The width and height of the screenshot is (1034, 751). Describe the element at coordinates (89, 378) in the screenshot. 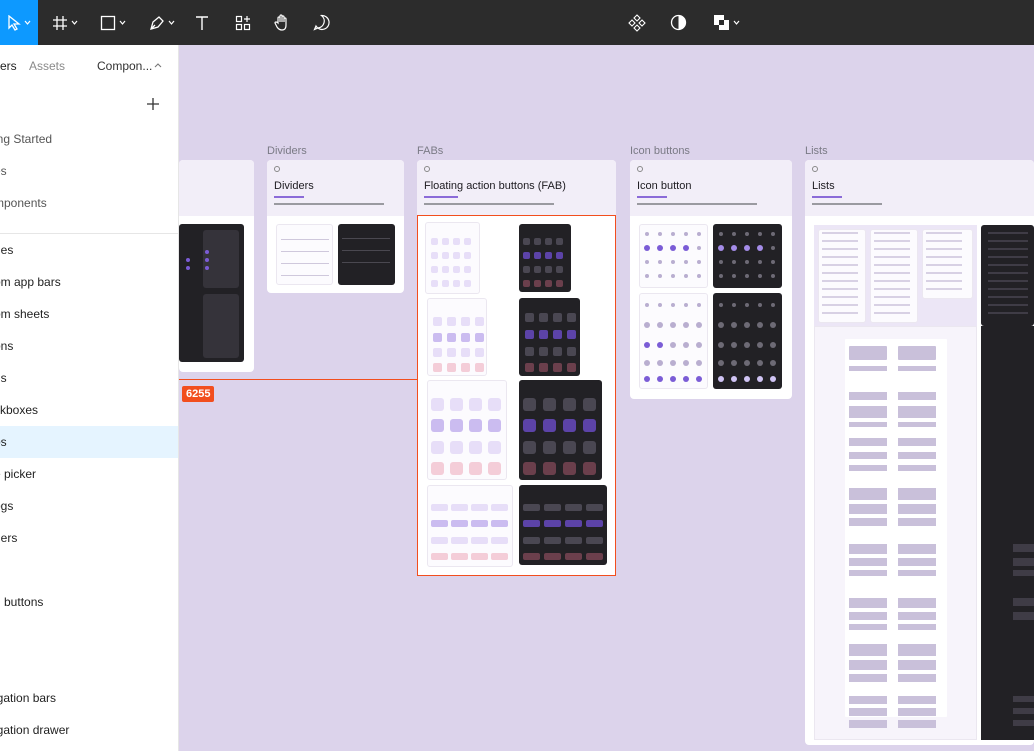

I see `layer-item: ds` at that location.